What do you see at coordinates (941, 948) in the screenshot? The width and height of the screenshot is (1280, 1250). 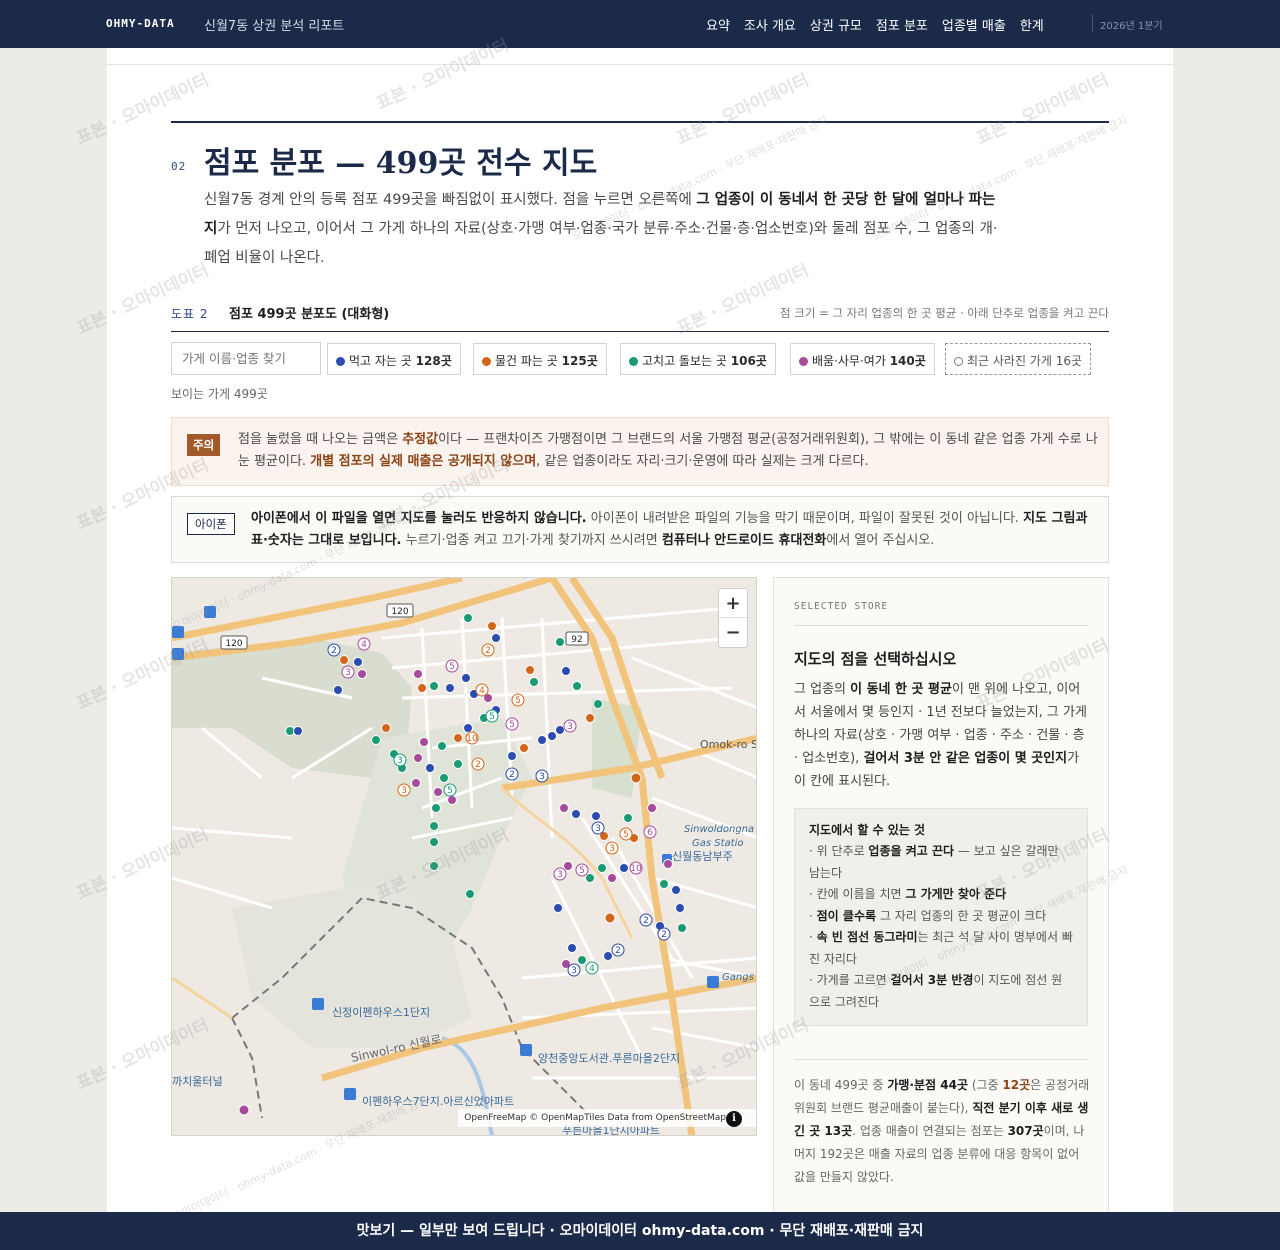 I see `howto-item: · 속 빈 점선 동그라미는 최근 석 달 사이 명부에서 빠진 자리다` at bounding box center [941, 948].